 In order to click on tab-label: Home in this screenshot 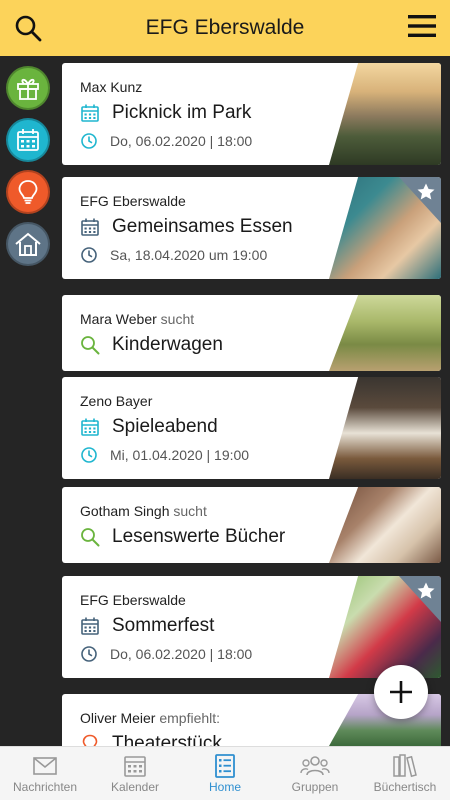, I will do `click(224, 786)`.